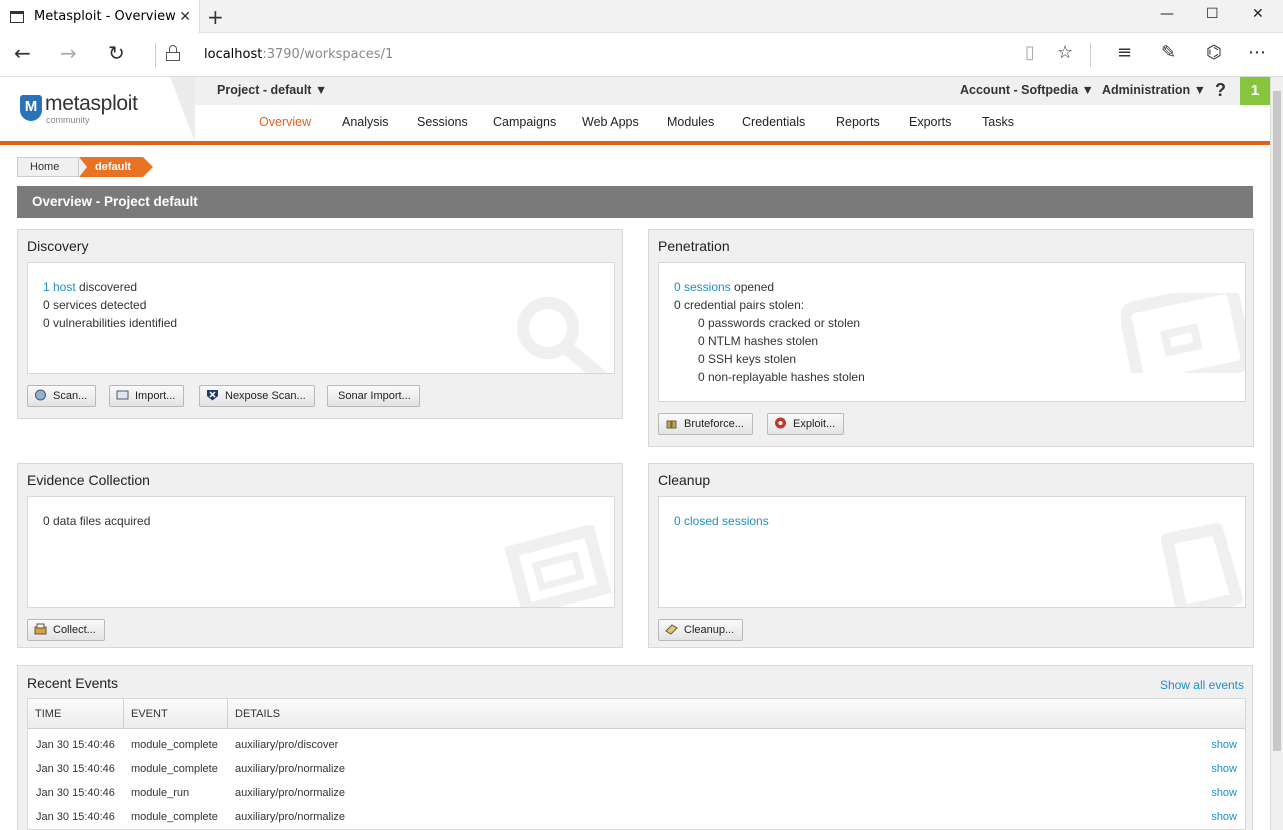 This screenshot has width=1283, height=830. What do you see at coordinates (442, 122) in the screenshot?
I see `nav-sessions: Sessions` at bounding box center [442, 122].